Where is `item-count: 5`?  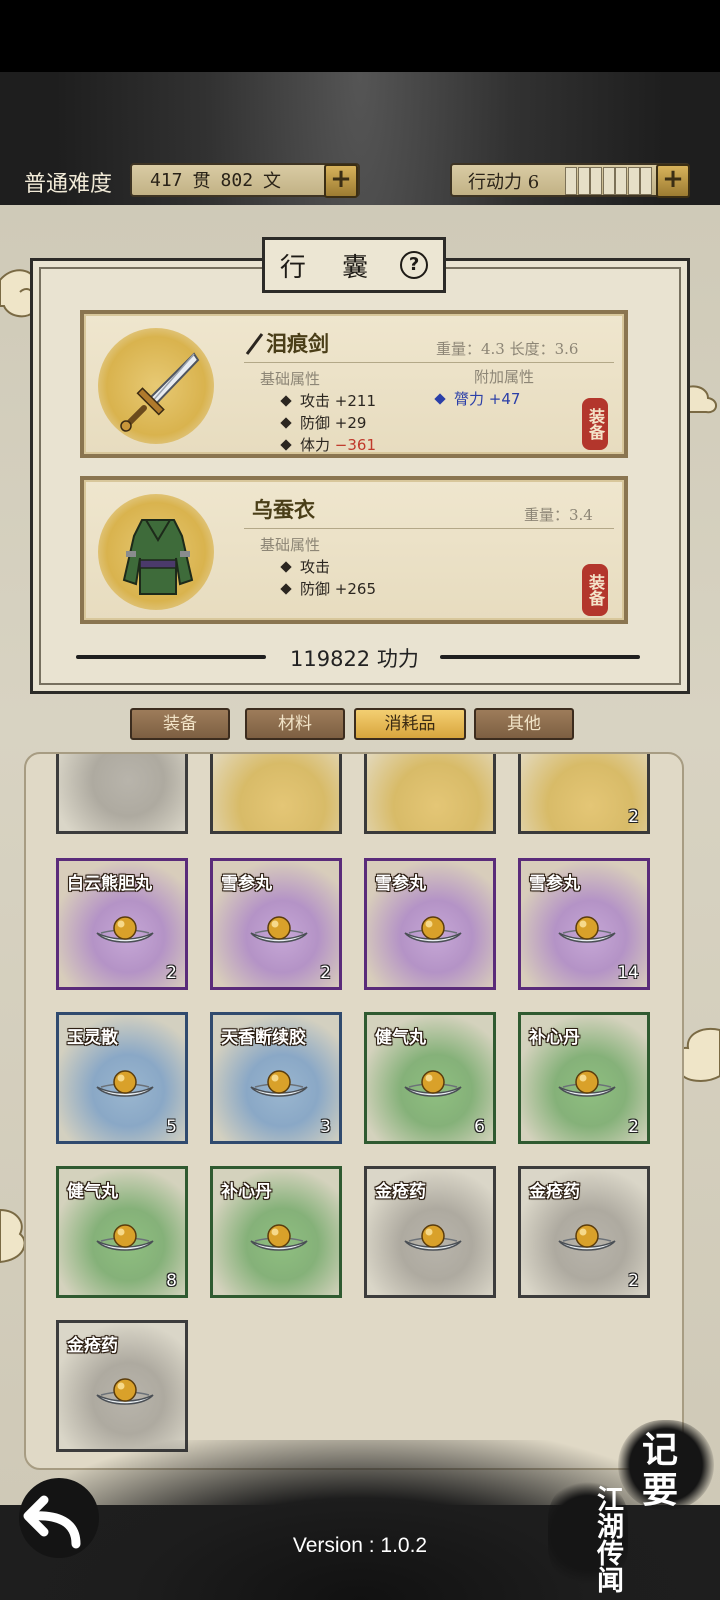
item-count: 5 is located at coordinates (171, 1127).